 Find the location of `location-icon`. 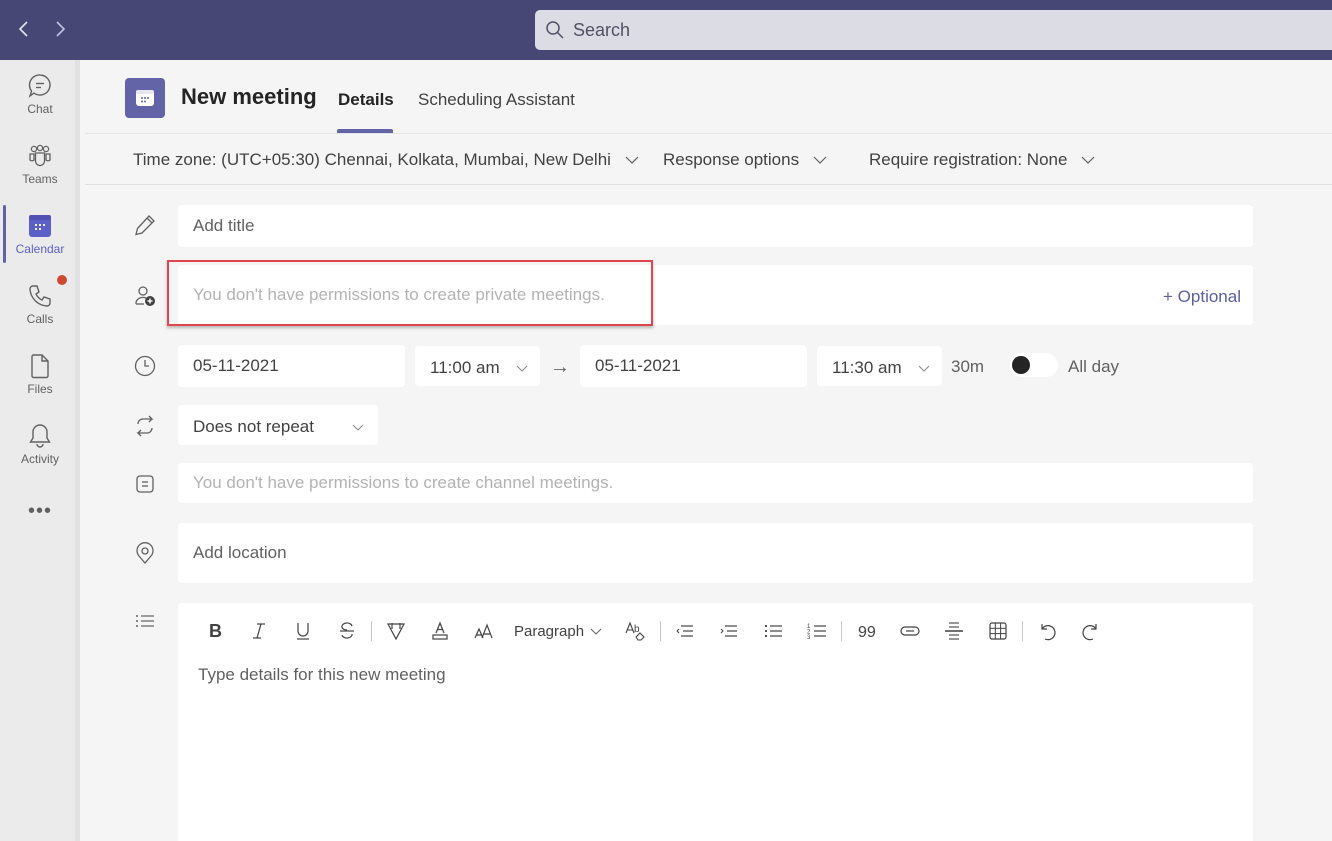

location-icon is located at coordinates (145, 553).